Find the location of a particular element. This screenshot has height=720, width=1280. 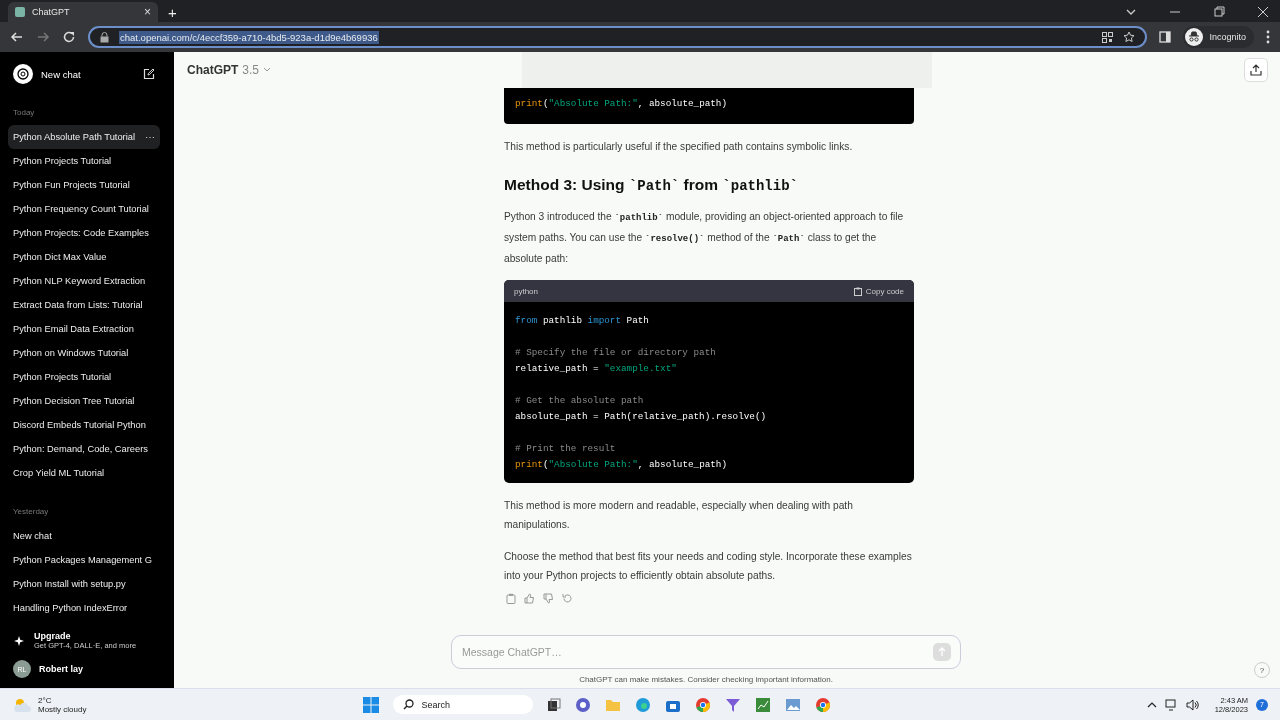

browser-app-icon is located at coordinates (642, 704).